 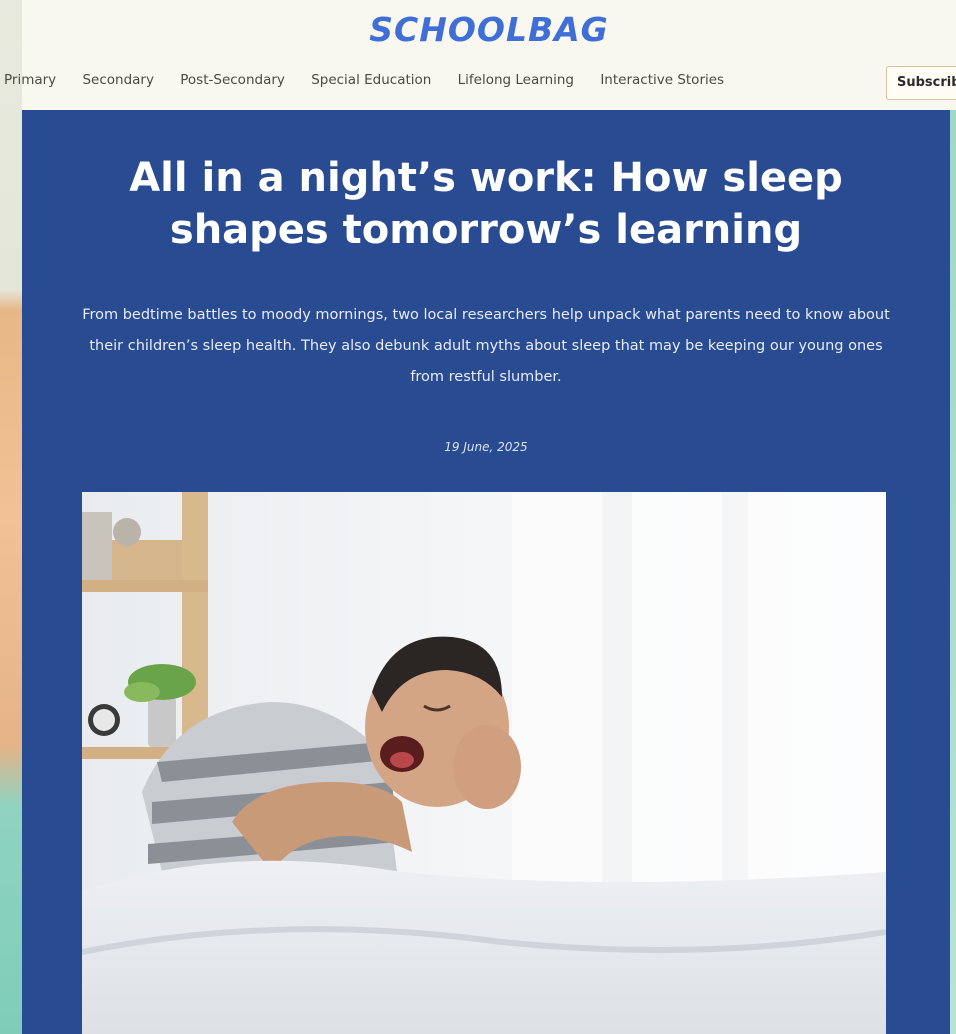 I want to click on nav-item-post-secondary: Post-Secondary, so click(x=232, y=80).